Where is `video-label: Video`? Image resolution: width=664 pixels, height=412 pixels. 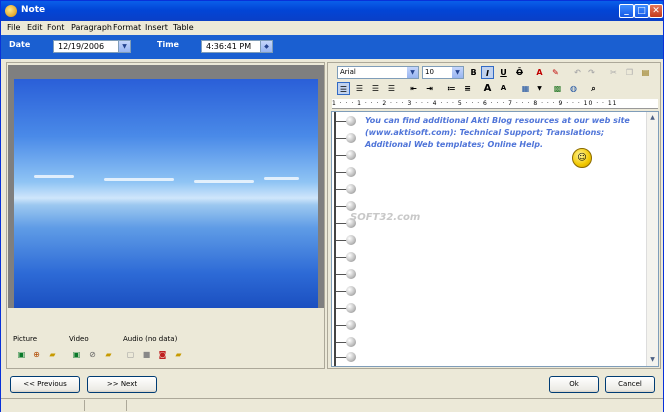 video-label: Video is located at coordinates (79, 339).